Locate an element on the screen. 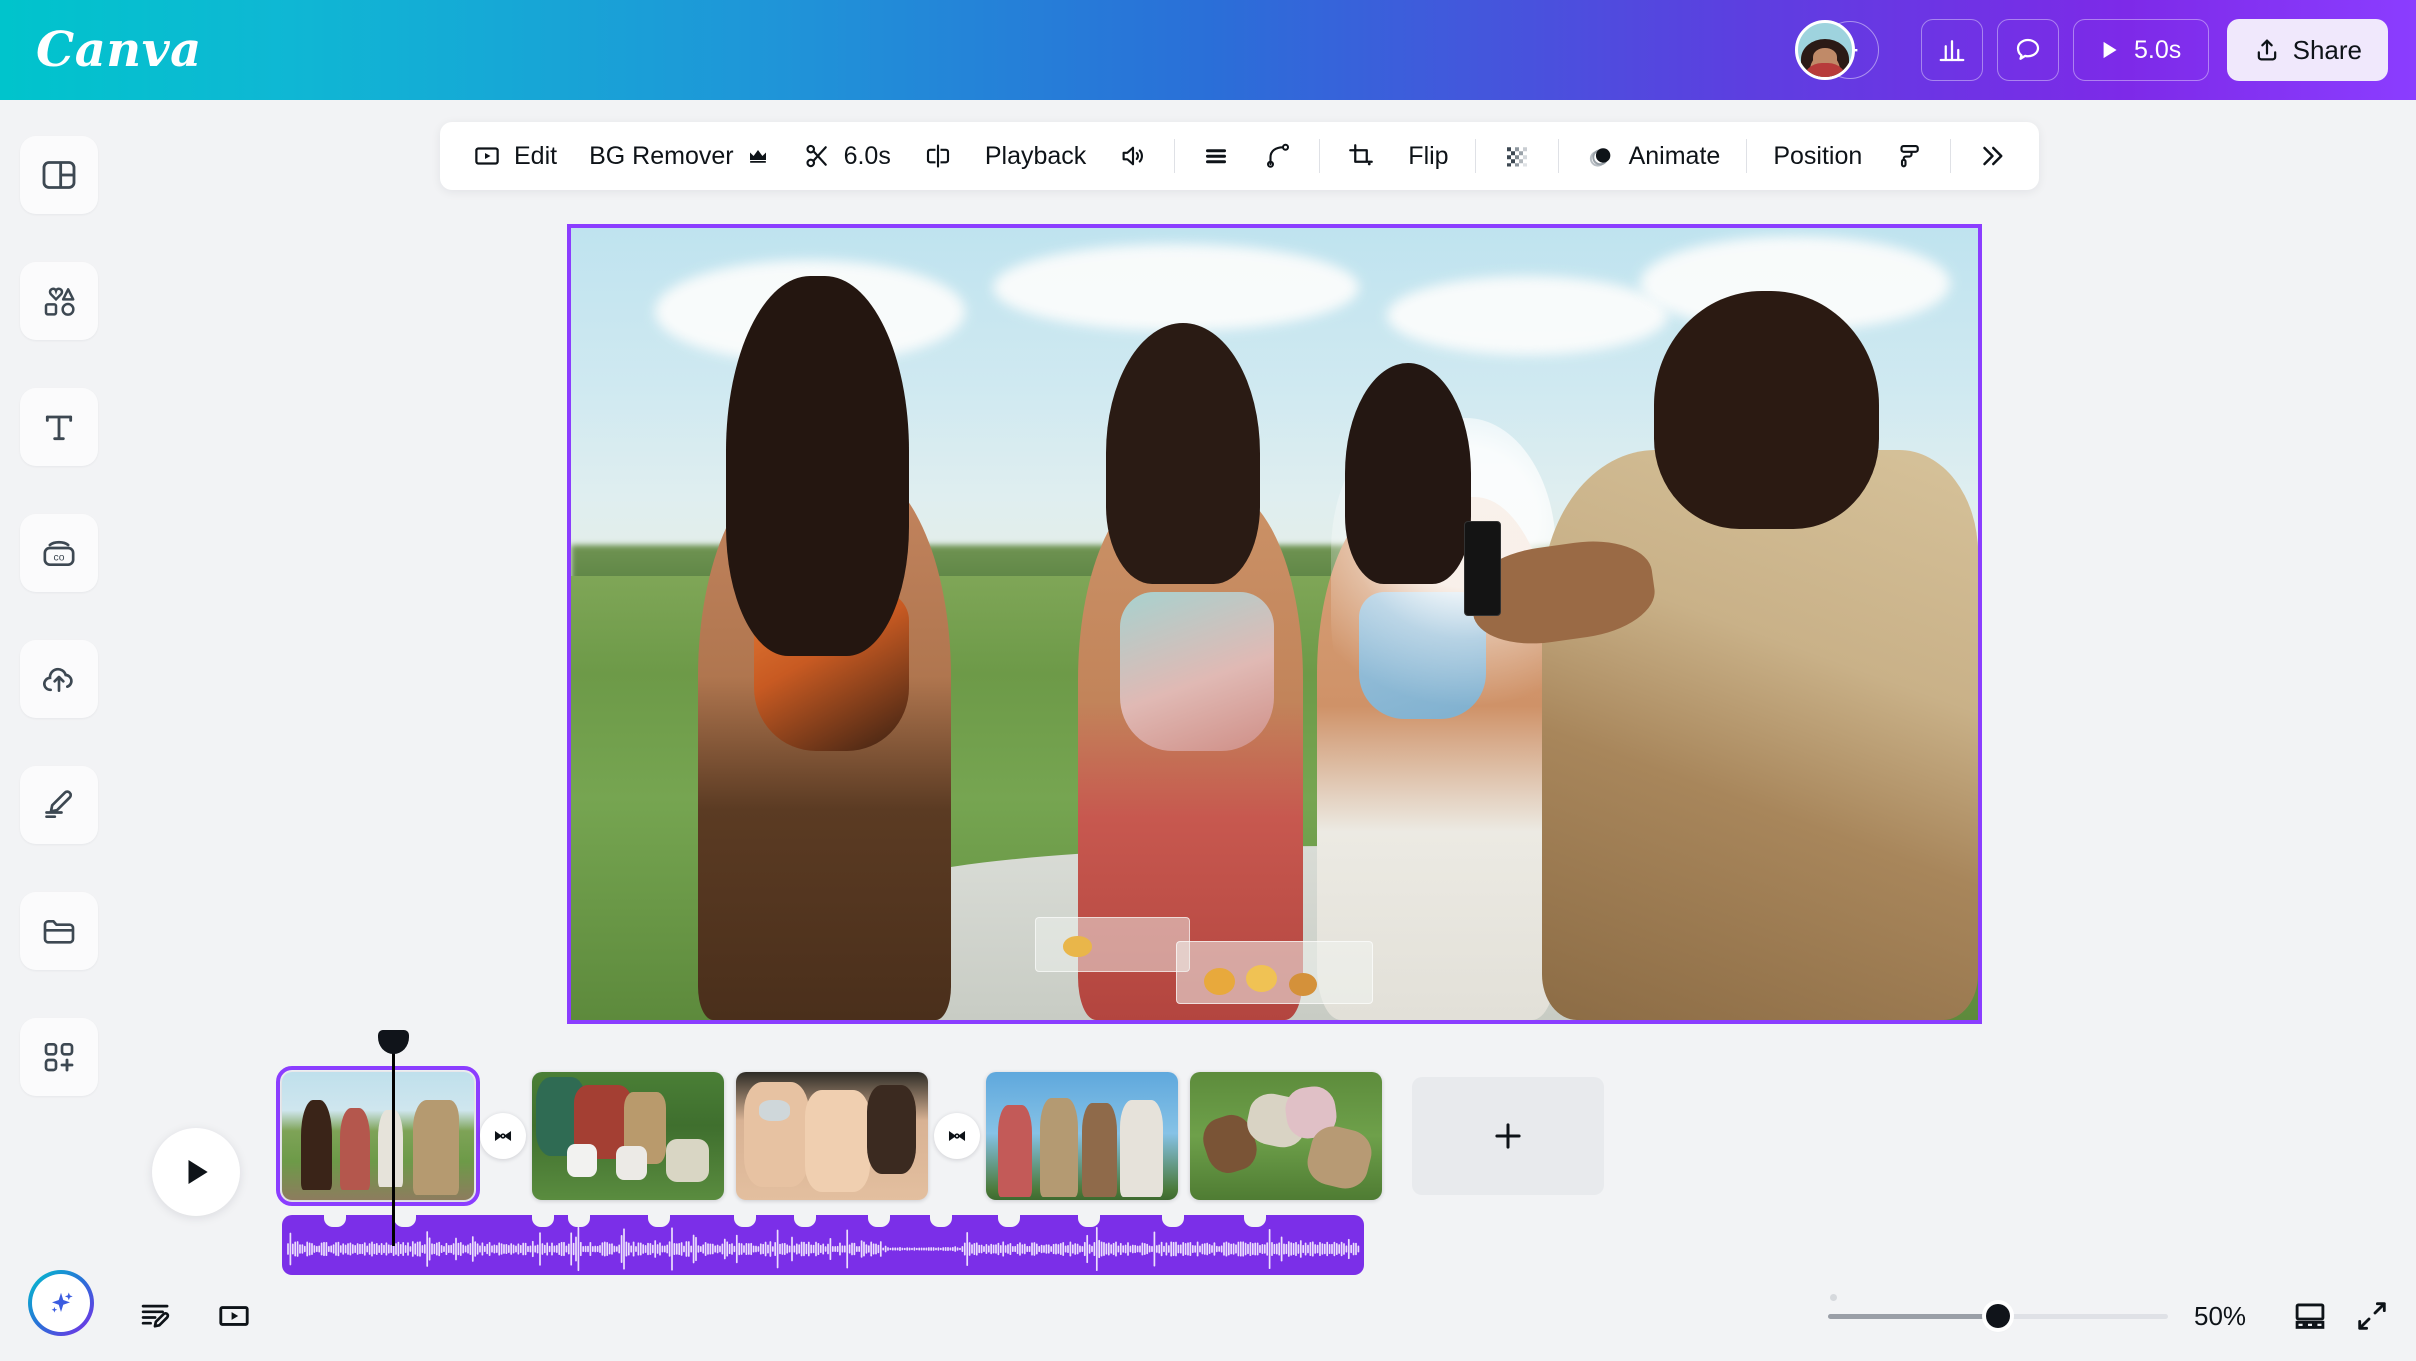 The image size is (2416, 1361). brand-camera-icon: co is located at coordinates (59, 553).